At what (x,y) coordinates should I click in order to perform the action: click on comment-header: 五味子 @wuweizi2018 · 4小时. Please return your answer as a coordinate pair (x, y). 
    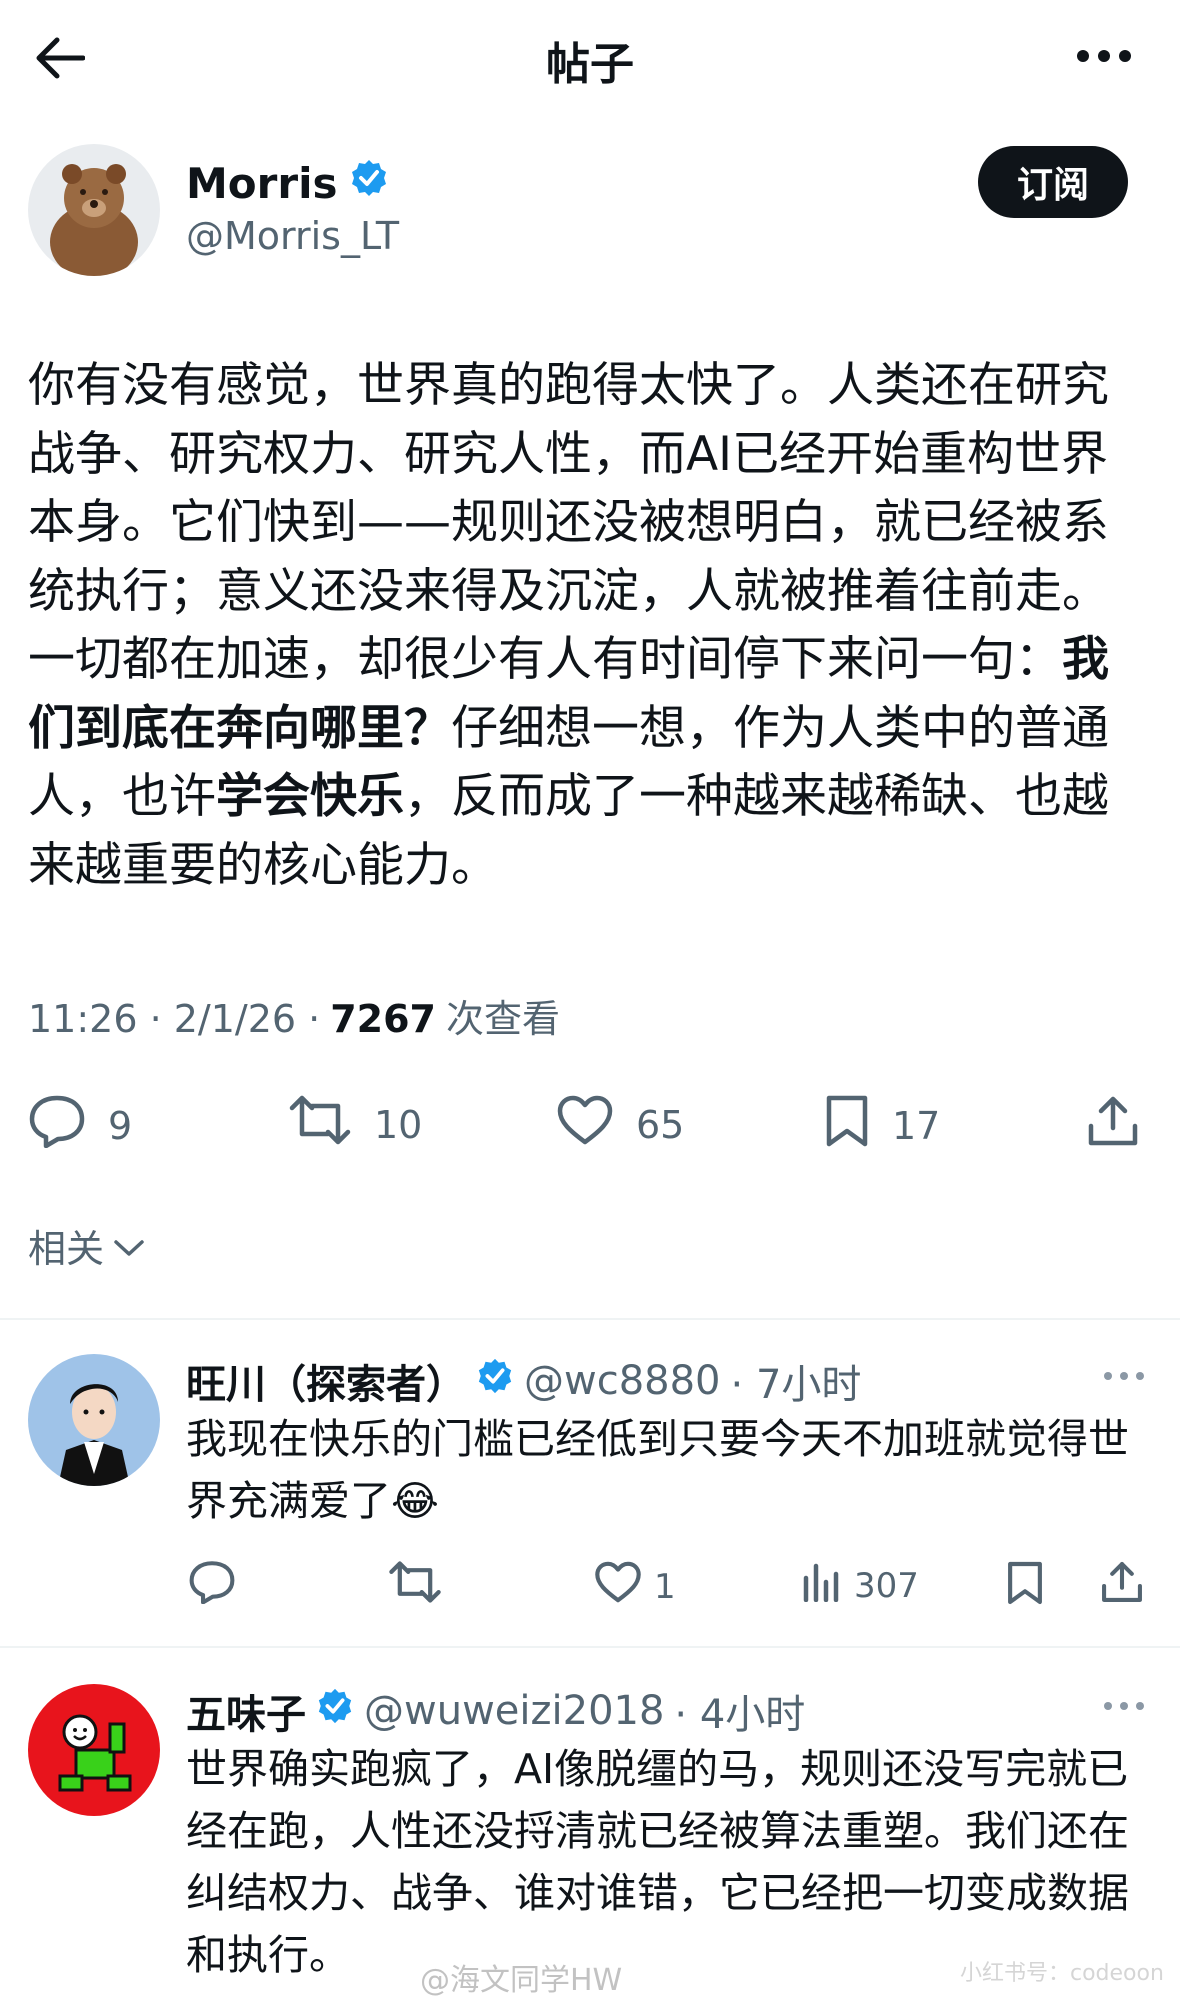
    Looking at the image, I should click on (495, 1711).